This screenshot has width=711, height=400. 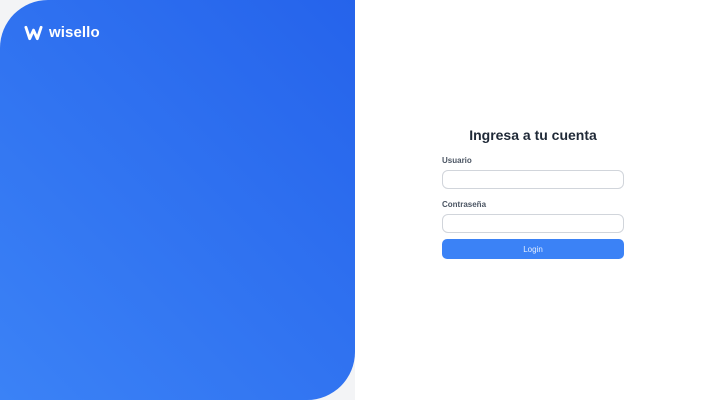 What do you see at coordinates (457, 160) in the screenshot?
I see `username-label: Usuario` at bounding box center [457, 160].